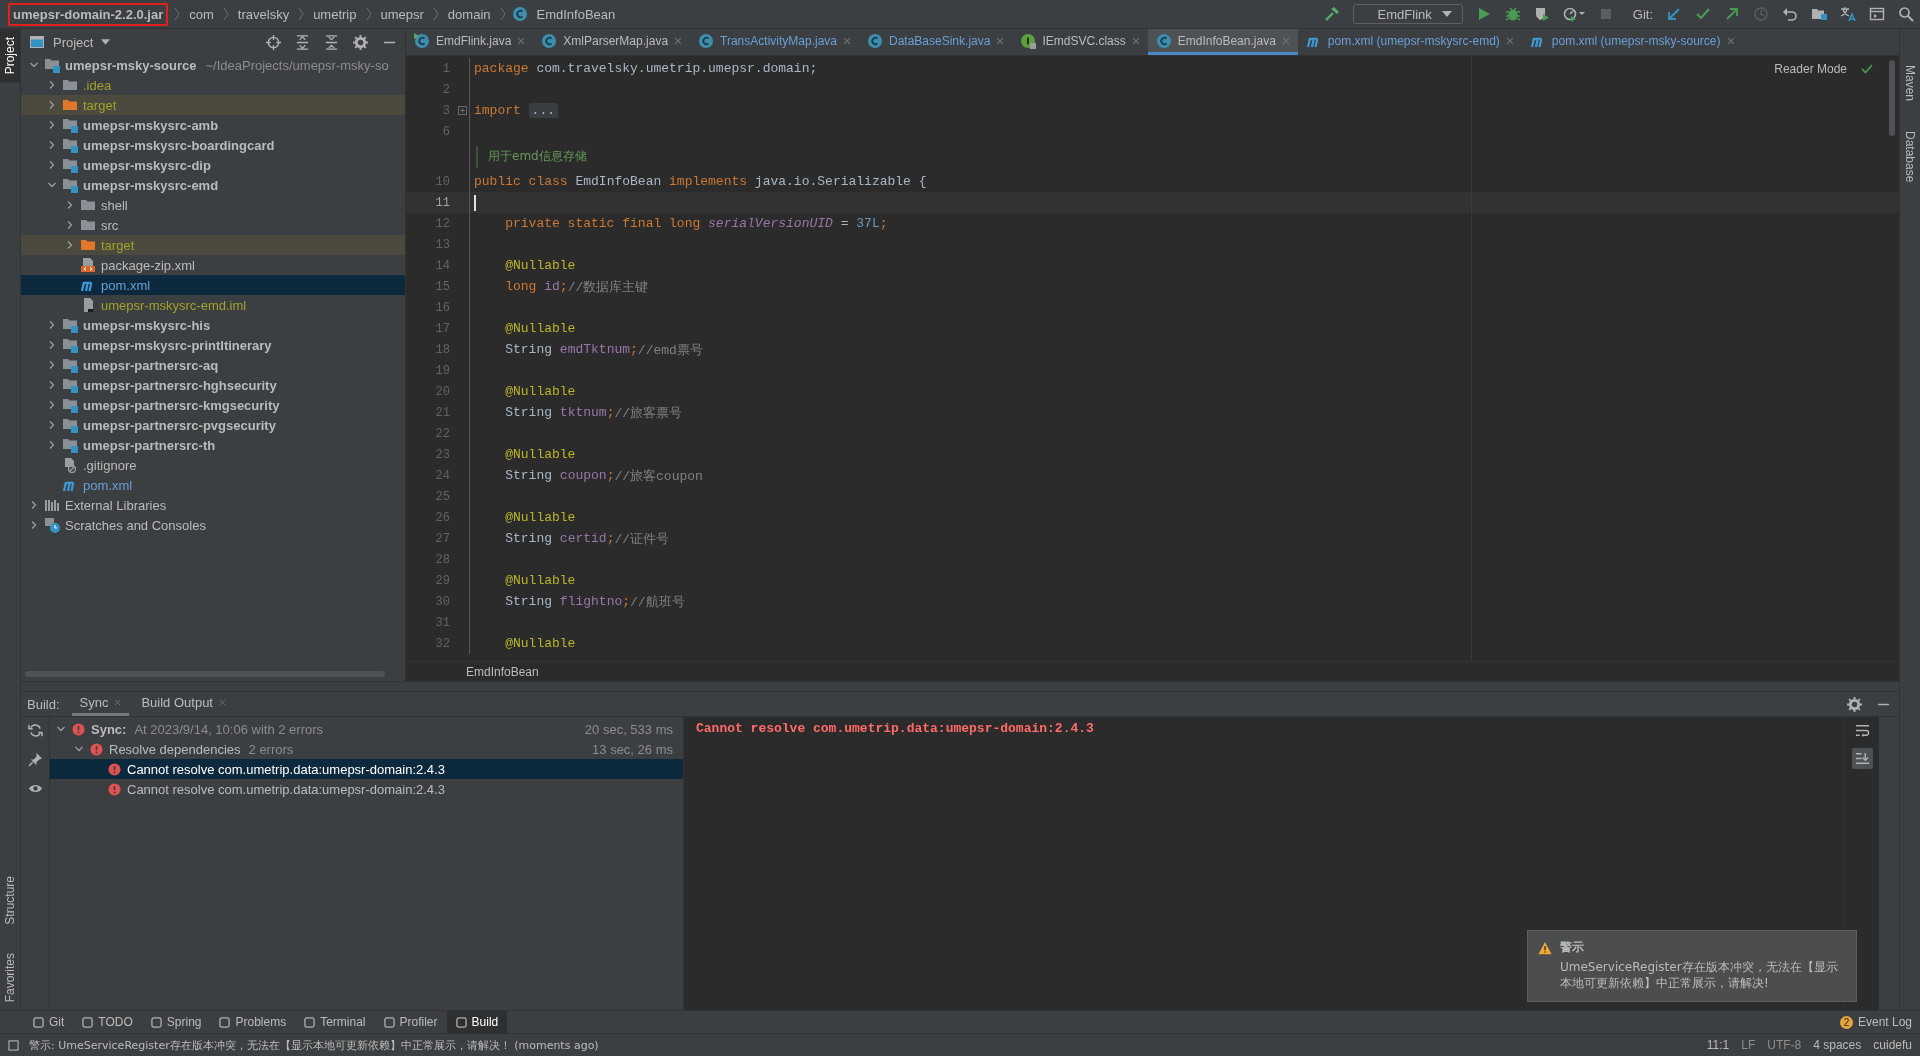 The height and width of the screenshot is (1056, 1920). I want to click on checkmark-icon, so click(1703, 14).